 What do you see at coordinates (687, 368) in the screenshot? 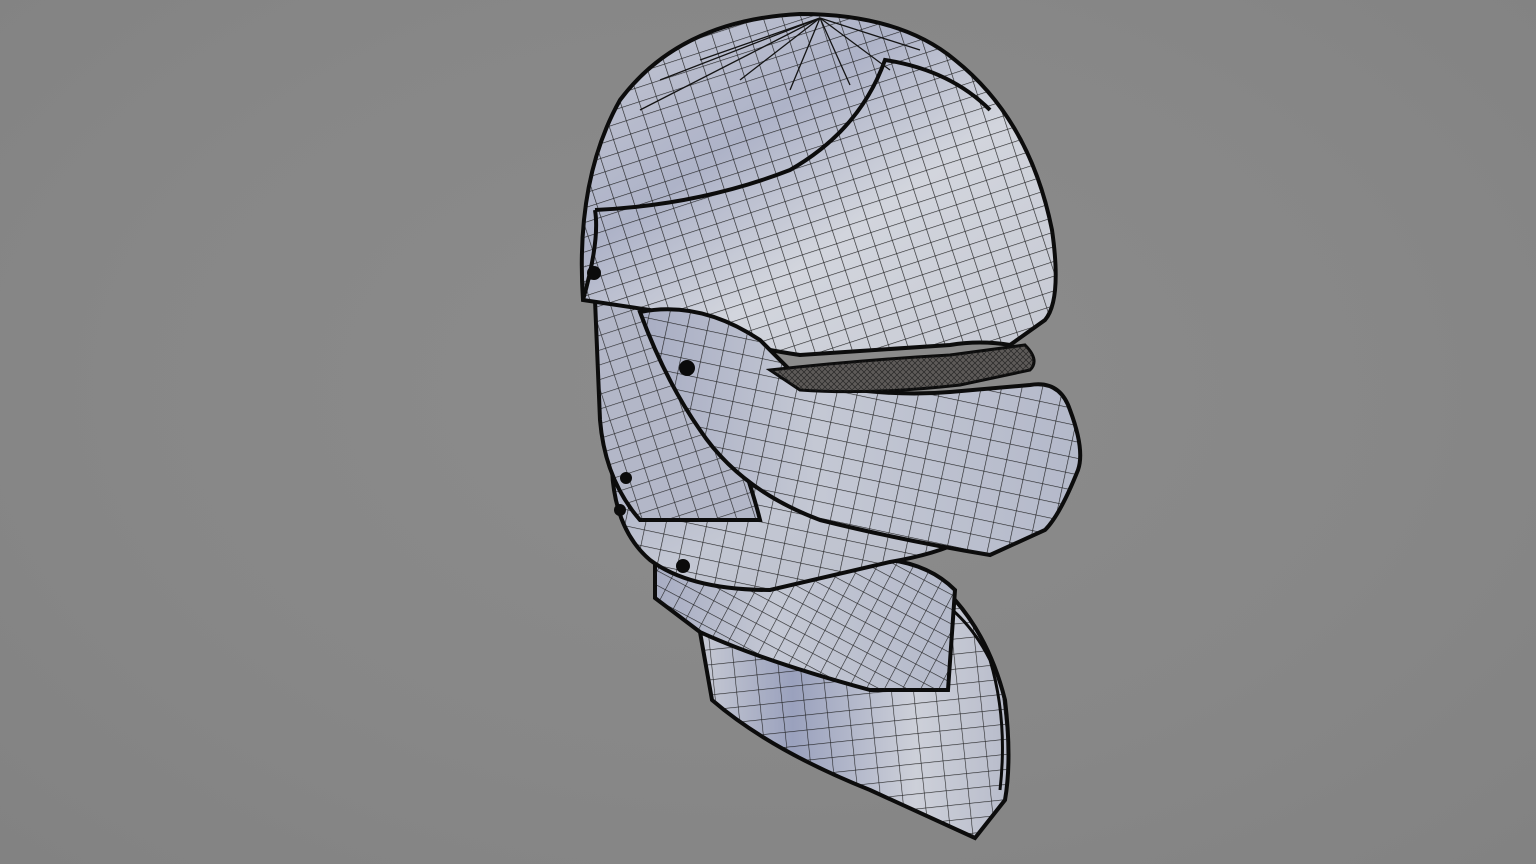
I see `visor-pivot-icon` at bounding box center [687, 368].